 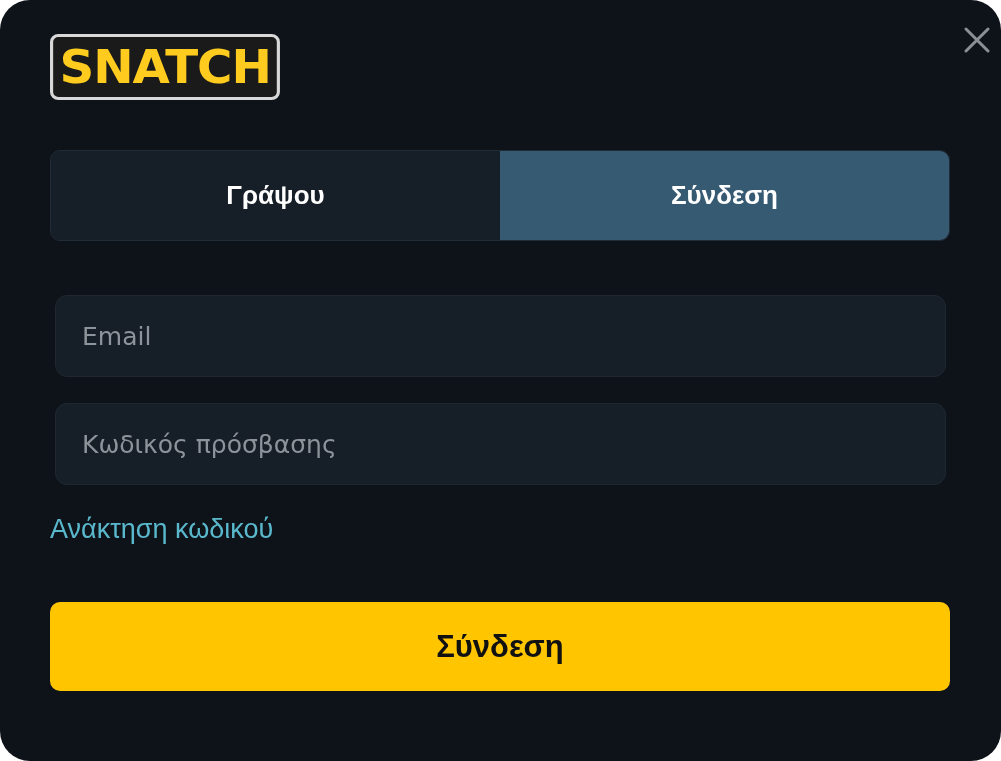 What do you see at coordinates (500, 444) in the screenshot?
I see `input-field: Κωδικός πρόσβασης` at bounding box center [500, 444].